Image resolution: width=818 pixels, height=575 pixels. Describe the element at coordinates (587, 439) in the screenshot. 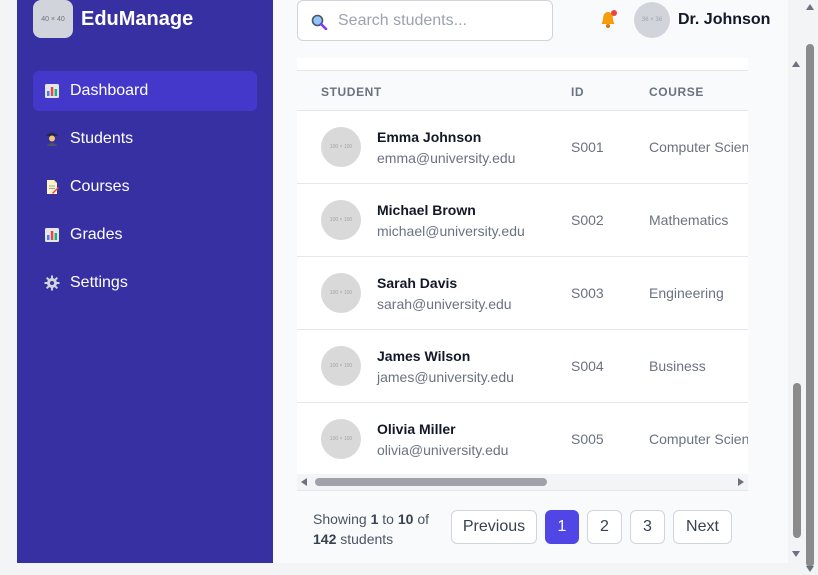

I see `student-id: S005` at that location.